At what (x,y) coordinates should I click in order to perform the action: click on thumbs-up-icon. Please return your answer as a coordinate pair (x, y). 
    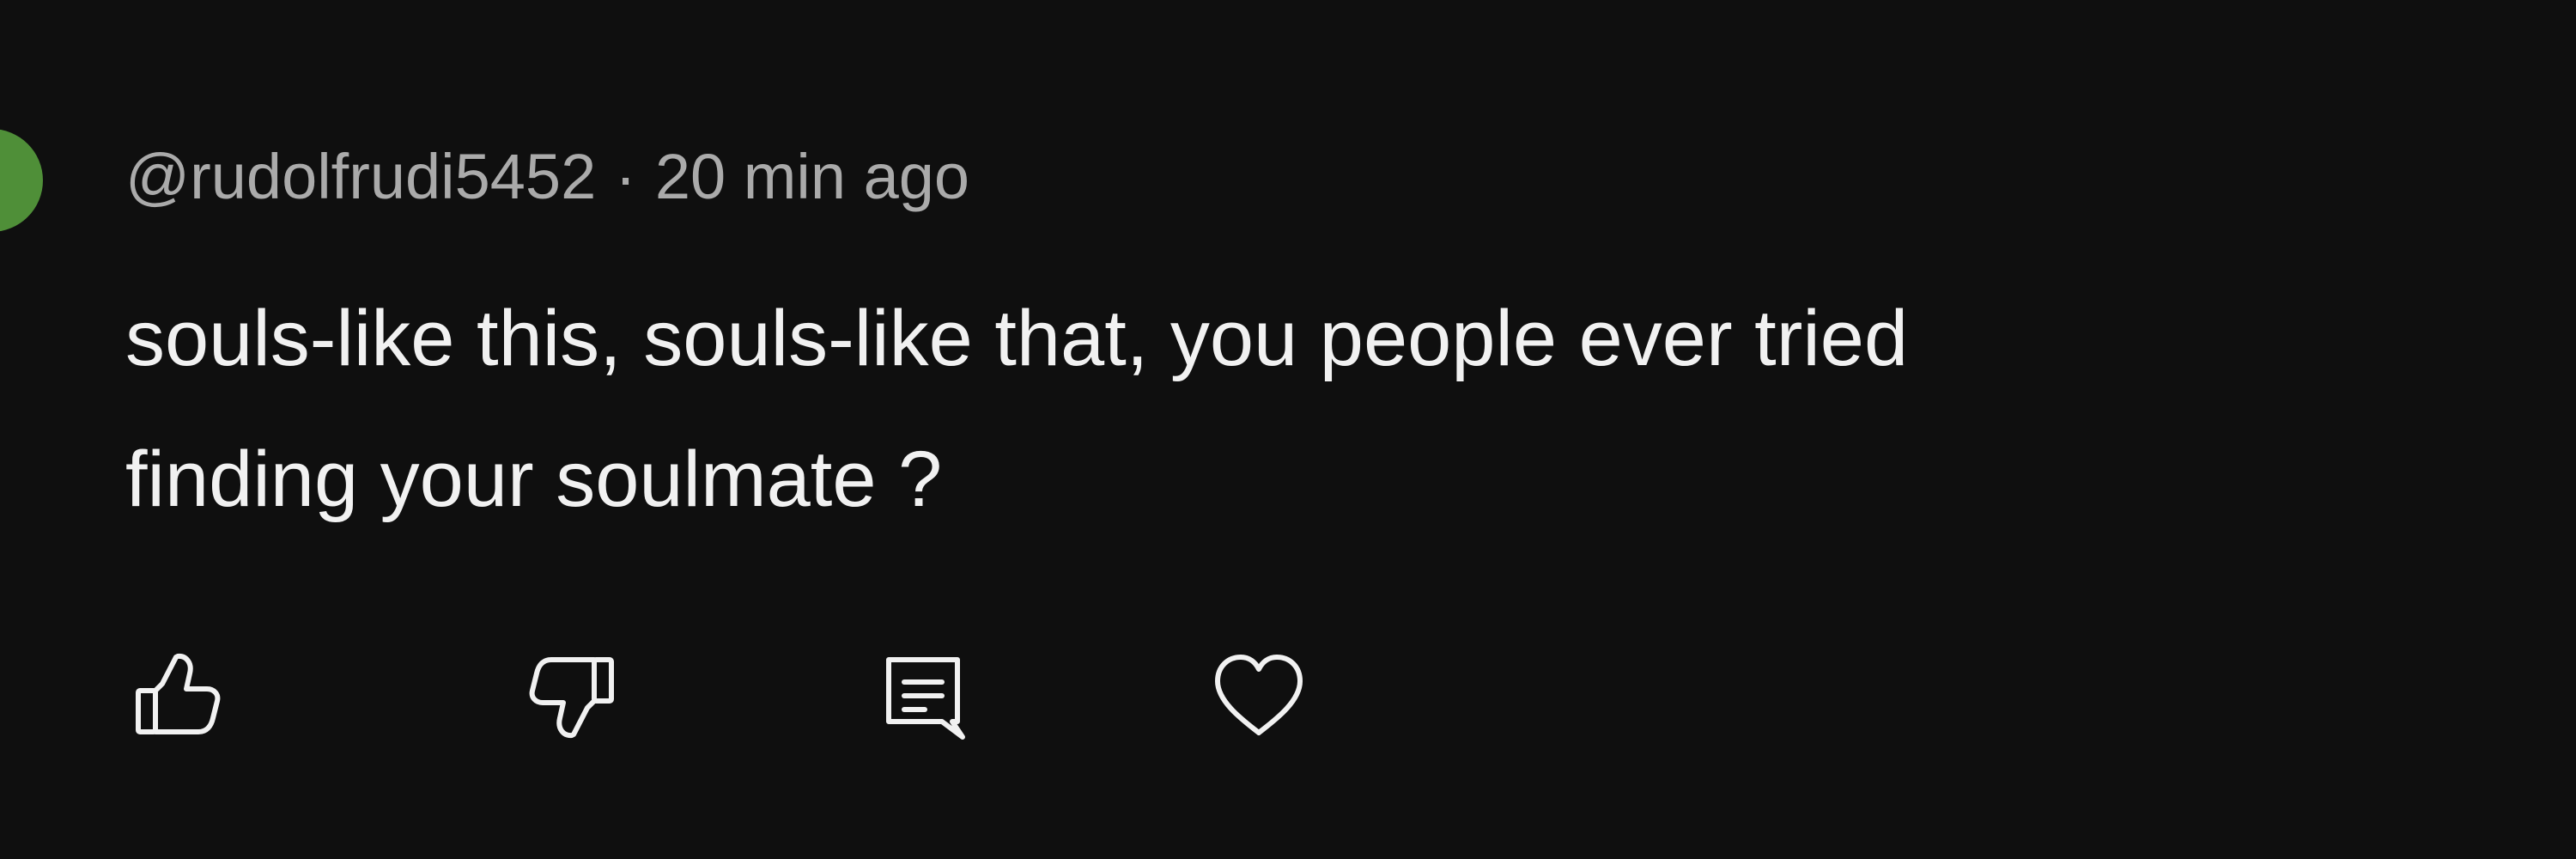
    Looking at the image, I should click on (178, 694).